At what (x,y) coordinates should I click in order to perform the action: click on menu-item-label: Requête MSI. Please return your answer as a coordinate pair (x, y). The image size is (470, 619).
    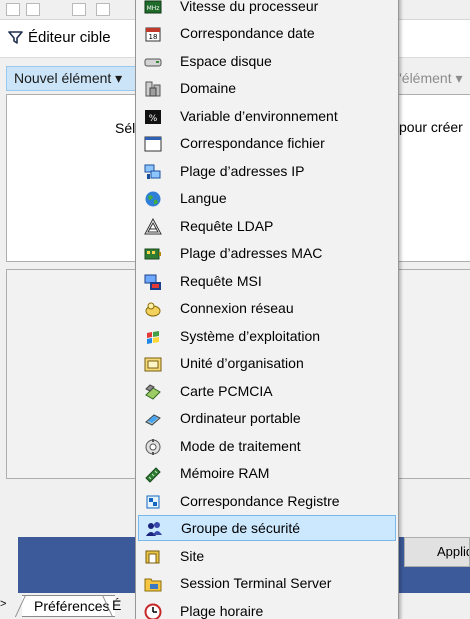
    Looking at the image, I should click on (221, 281).